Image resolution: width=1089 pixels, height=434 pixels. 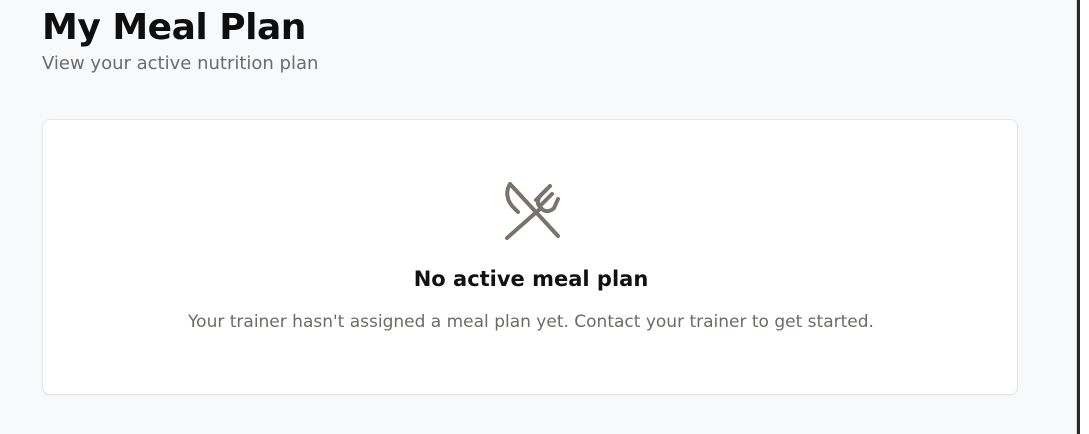 What do you see at coordinates (180, 63) in the screenshot?
I see `page-subtitle: View your active nutrition plan` at bounding box center [180, 63].